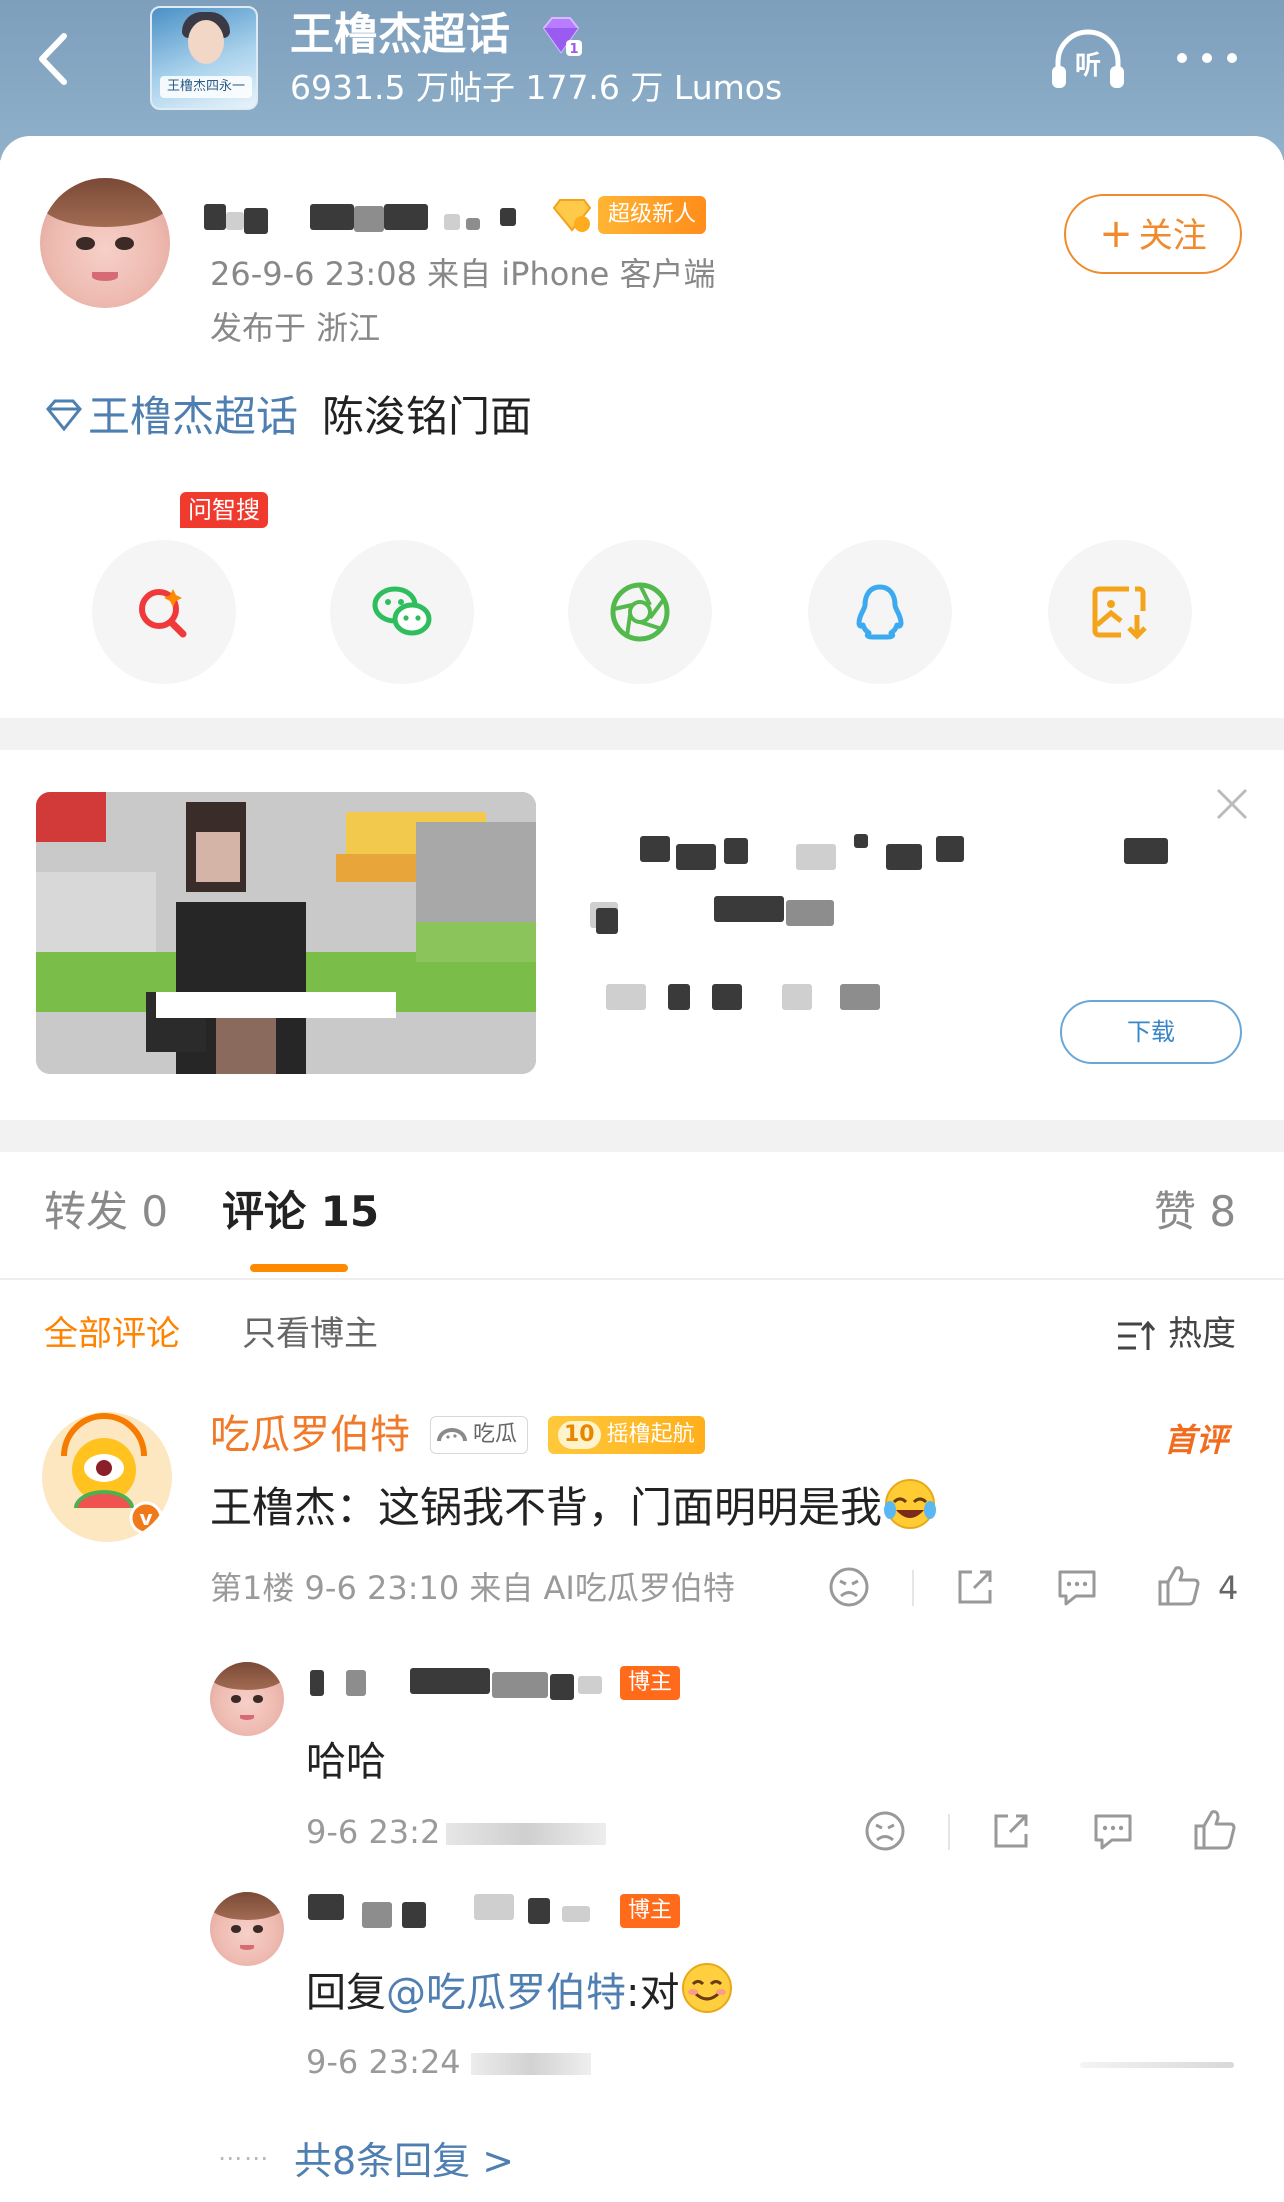 The image size is (1284, 2202). What do you see at coordinates (572, 215) in the screenshot?
I see `vip-diamond-icon` at bounding box center [572, 215].